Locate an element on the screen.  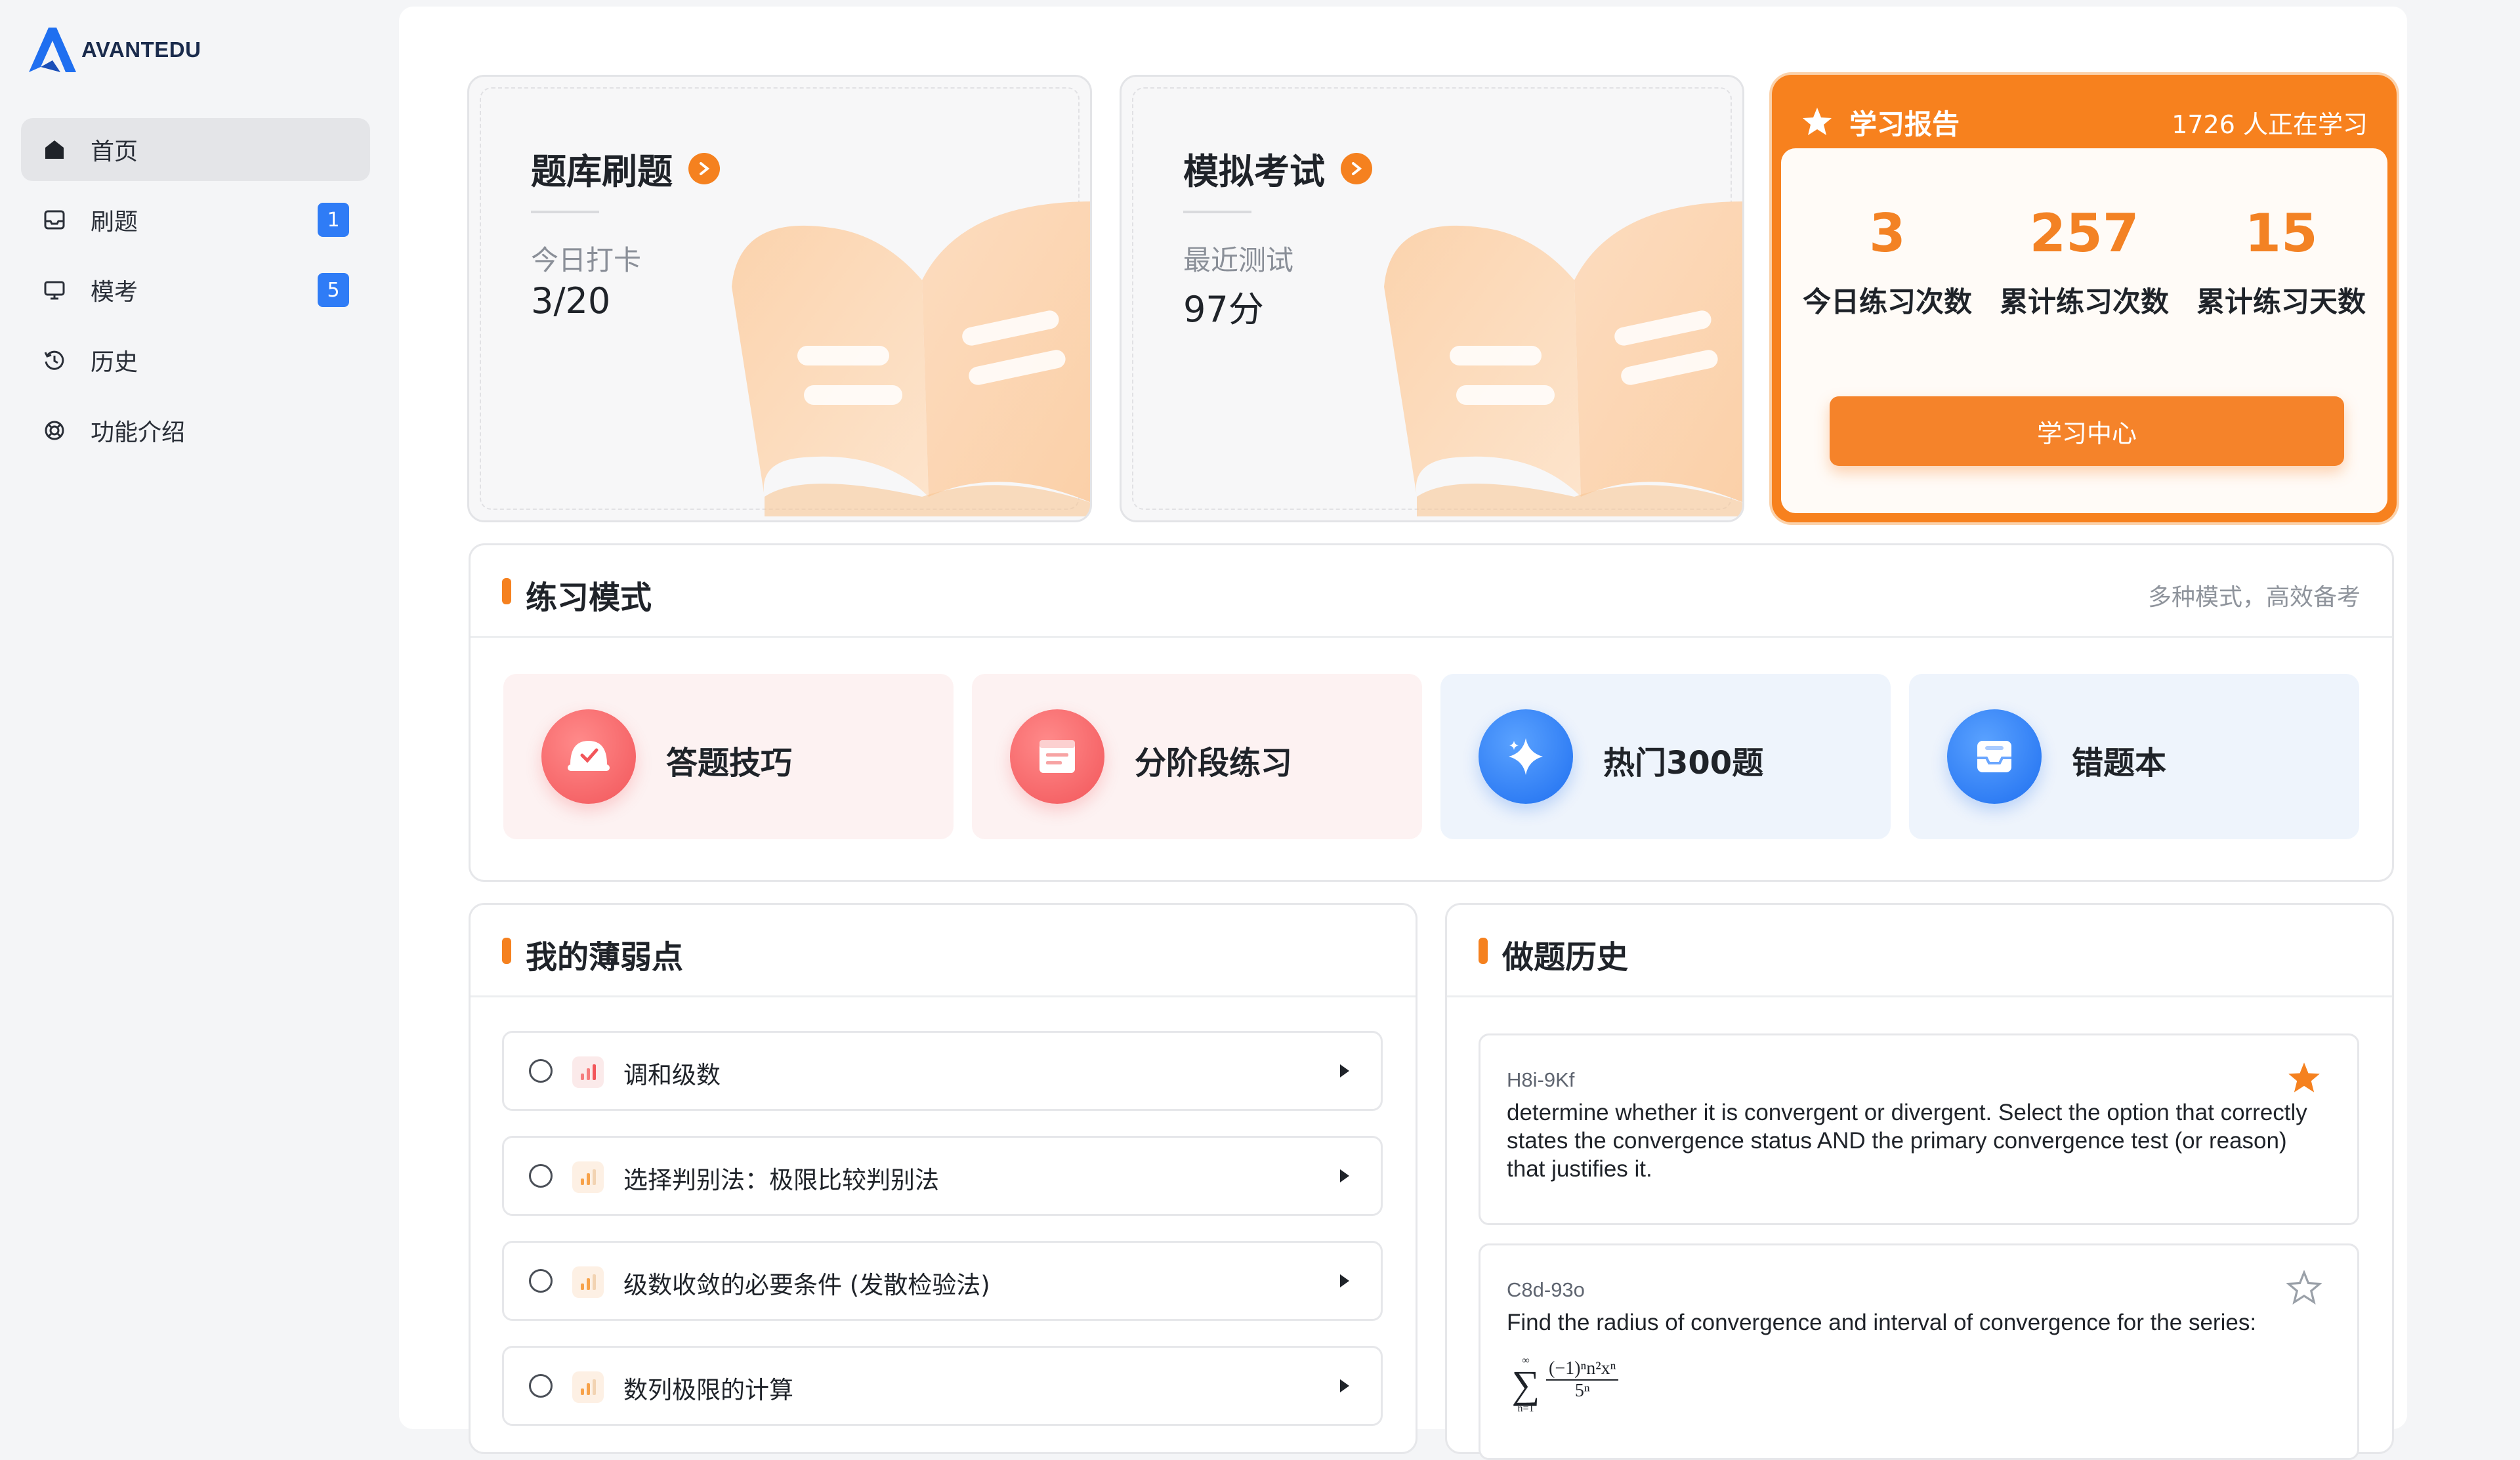
card-title: 模拟考试 is located at coordinates (1277, 168).